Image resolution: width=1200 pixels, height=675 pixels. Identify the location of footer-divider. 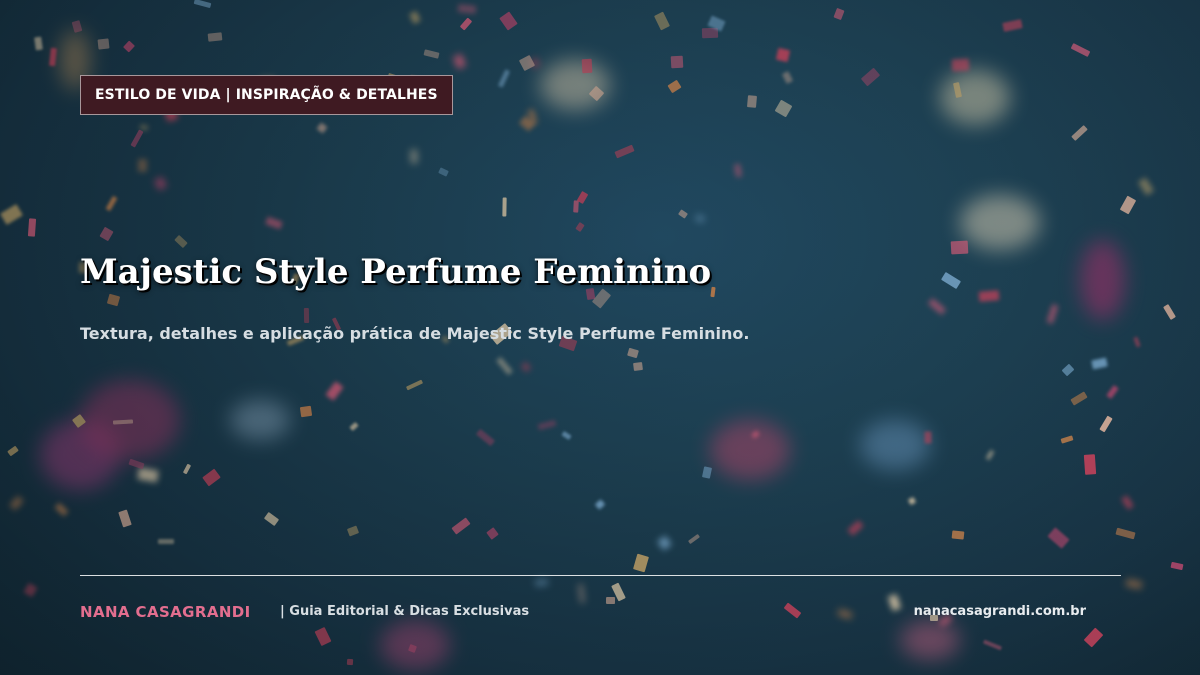
(600, 575).